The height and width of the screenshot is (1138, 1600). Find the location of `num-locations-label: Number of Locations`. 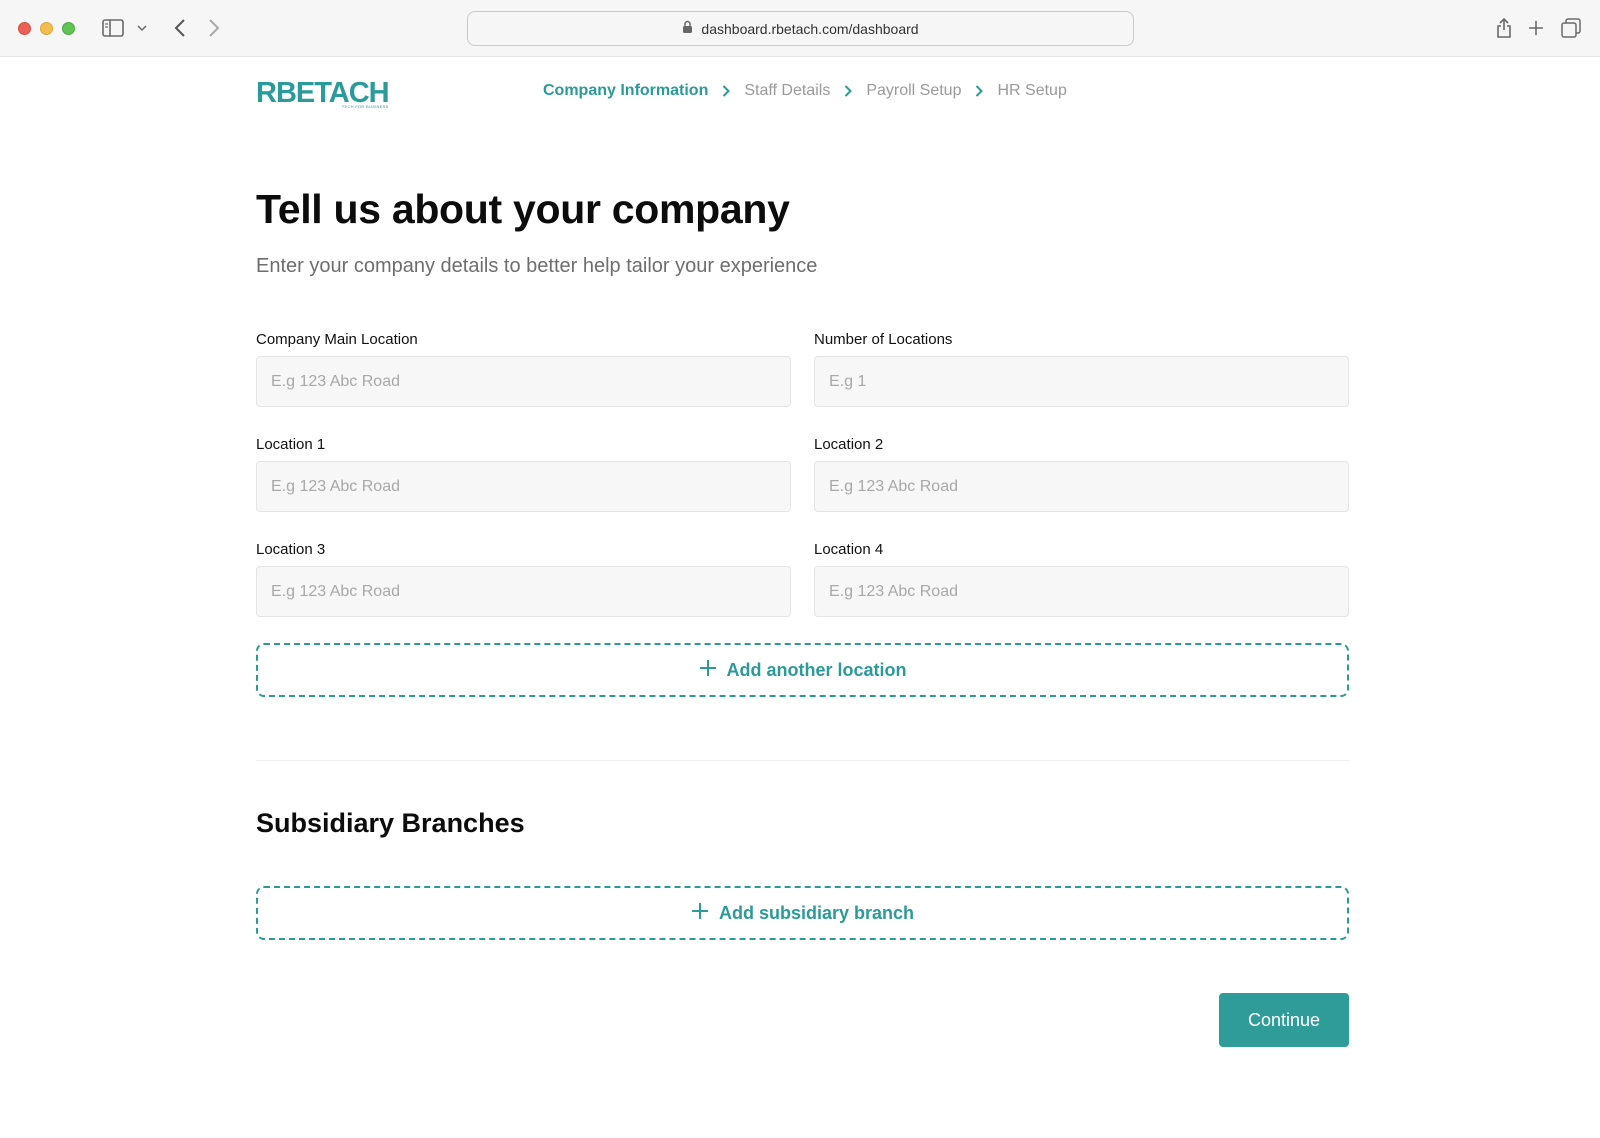

num-locations-label: Number of Locations is located at coordinates (883, 339).